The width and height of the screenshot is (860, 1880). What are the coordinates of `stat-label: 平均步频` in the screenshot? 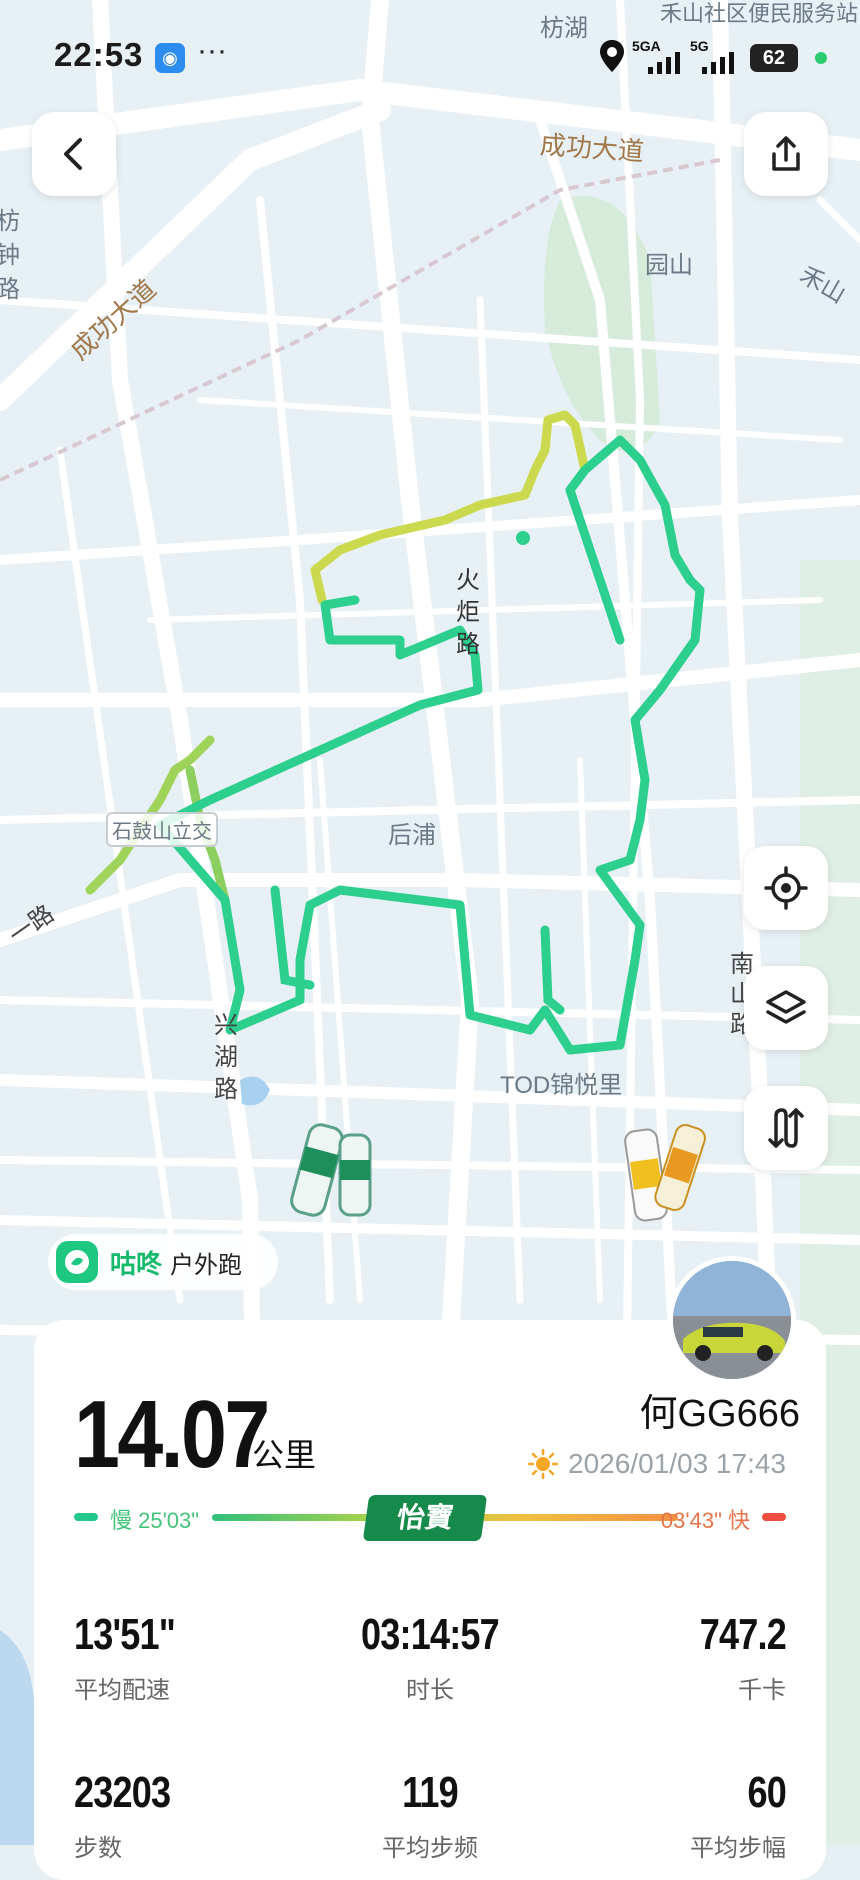 It's located at (430, 1848).